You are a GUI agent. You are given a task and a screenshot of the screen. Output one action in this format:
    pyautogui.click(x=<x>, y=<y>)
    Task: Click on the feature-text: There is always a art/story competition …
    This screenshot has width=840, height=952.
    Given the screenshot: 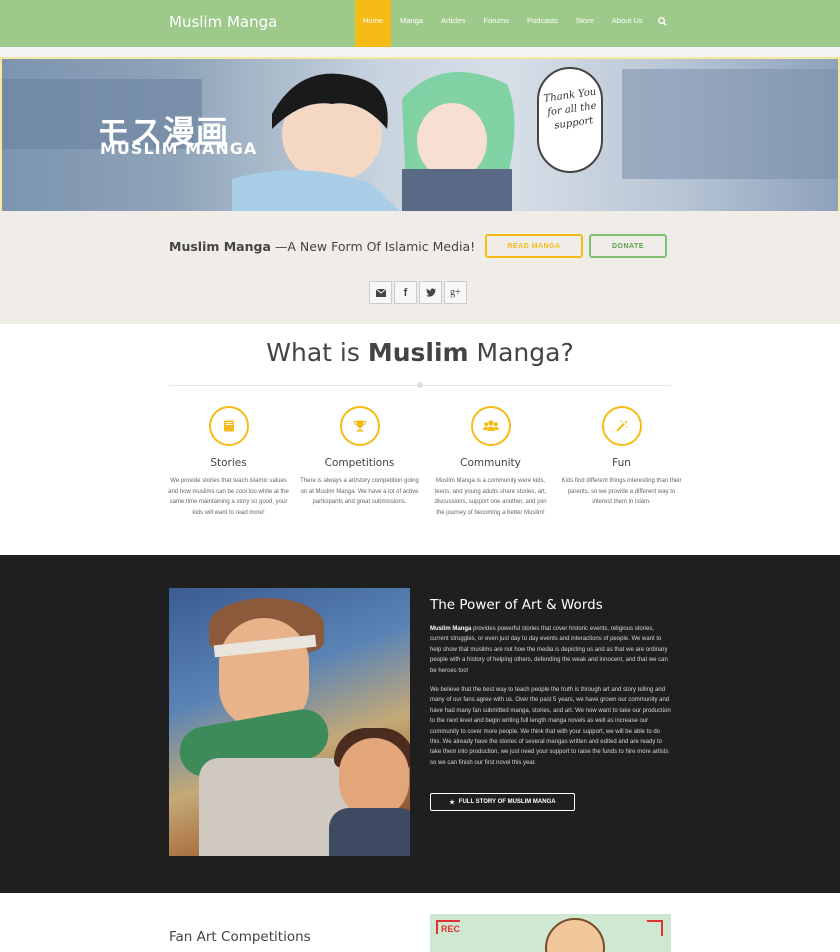 What is the action you would take?
    pyautogui.click(x=359, y=491)
    